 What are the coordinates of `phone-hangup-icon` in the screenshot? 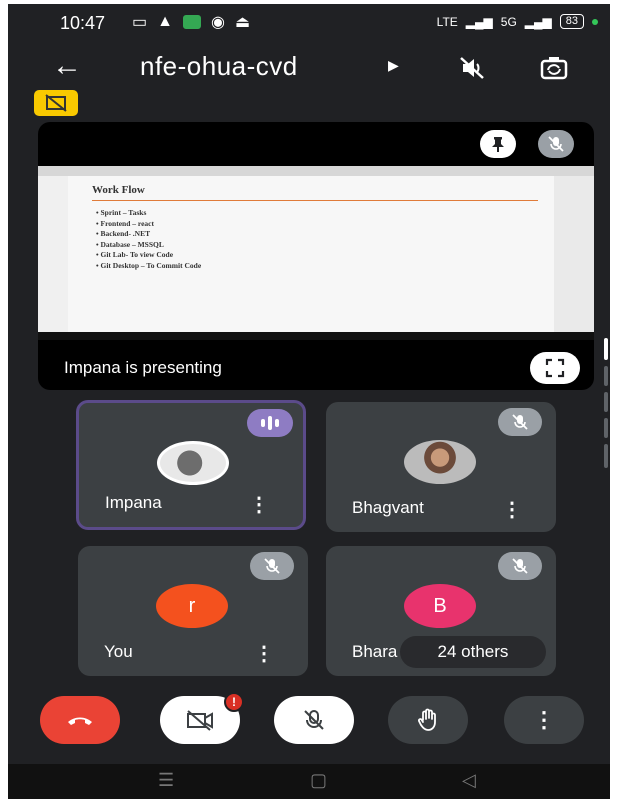 It's located at (80, 721).